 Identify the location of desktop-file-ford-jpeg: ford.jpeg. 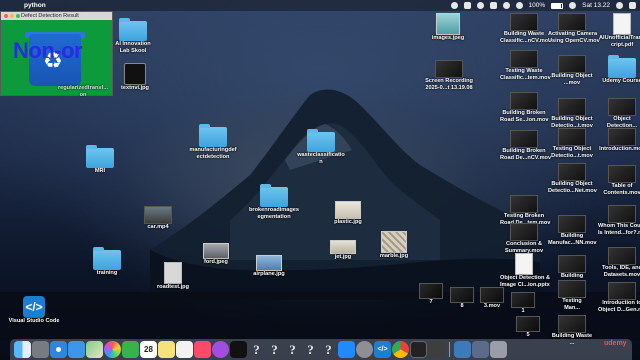
(216, 254).